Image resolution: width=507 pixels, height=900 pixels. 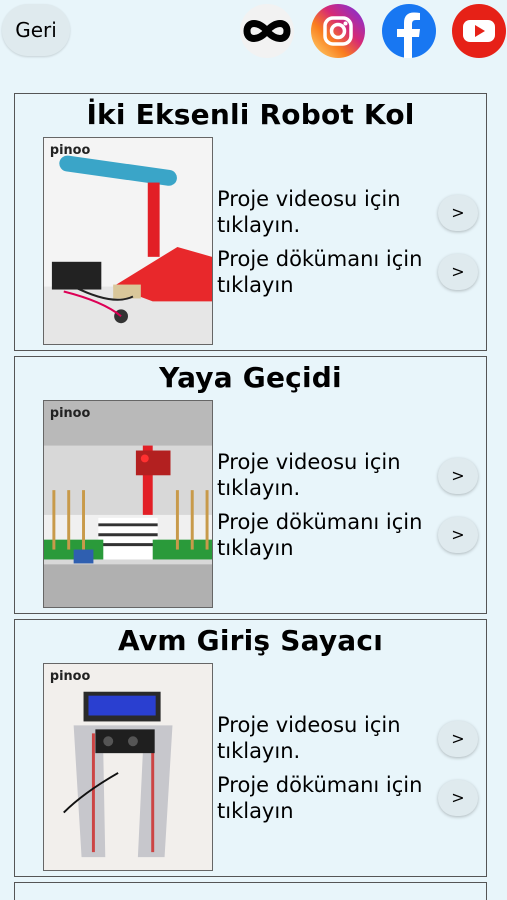 What do you see at coordinates (479, 31) in the screenshot?
I see `youtube-icon` at bounding box center [479, 31].